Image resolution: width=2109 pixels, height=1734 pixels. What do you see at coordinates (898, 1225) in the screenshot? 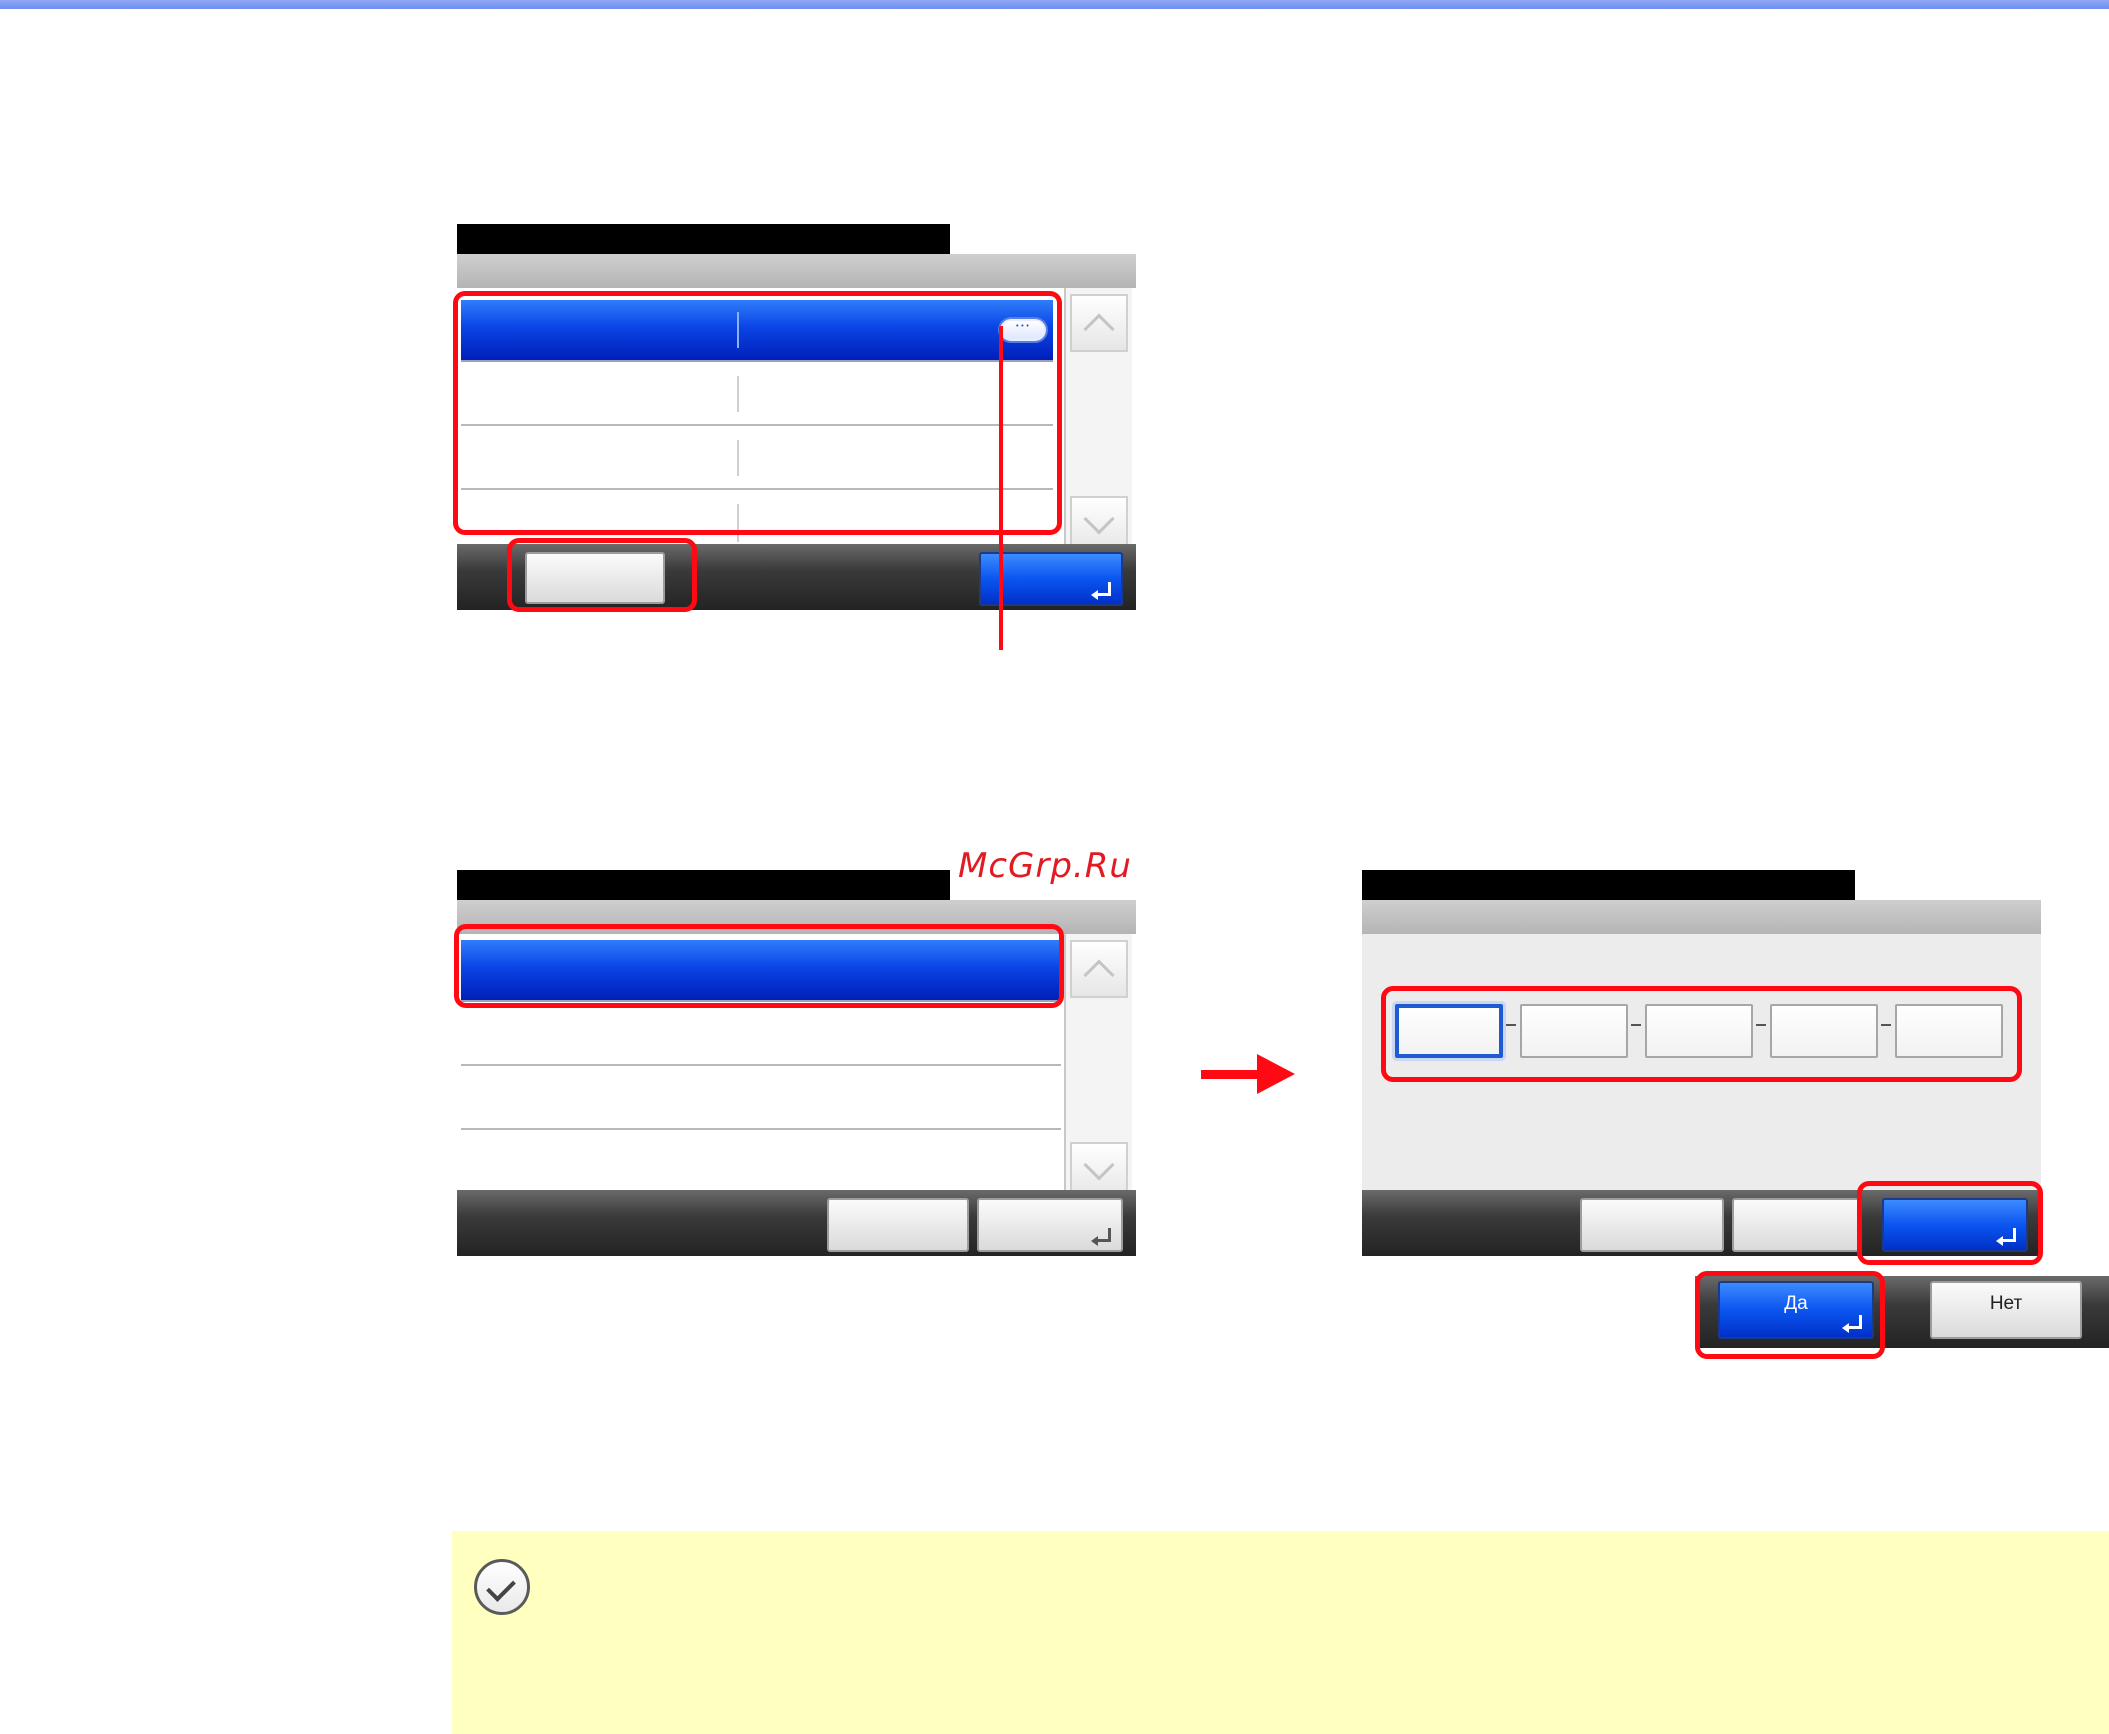
I see `footer-button-middle` at bounding box center [898, 1225].